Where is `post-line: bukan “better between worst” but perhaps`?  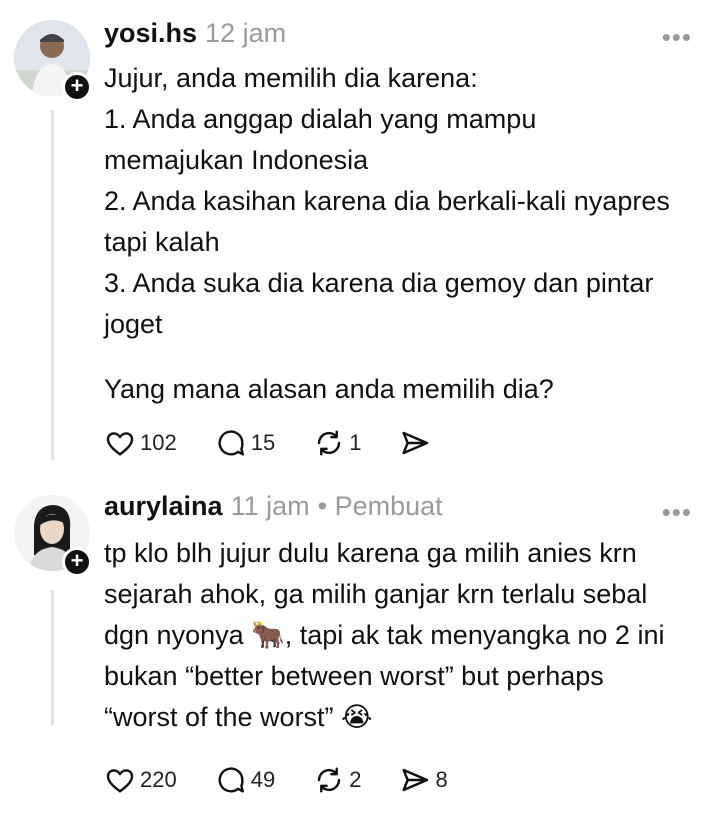
post-line: bukan “better between worst” but perhaps is located at coordinates (354, 676).